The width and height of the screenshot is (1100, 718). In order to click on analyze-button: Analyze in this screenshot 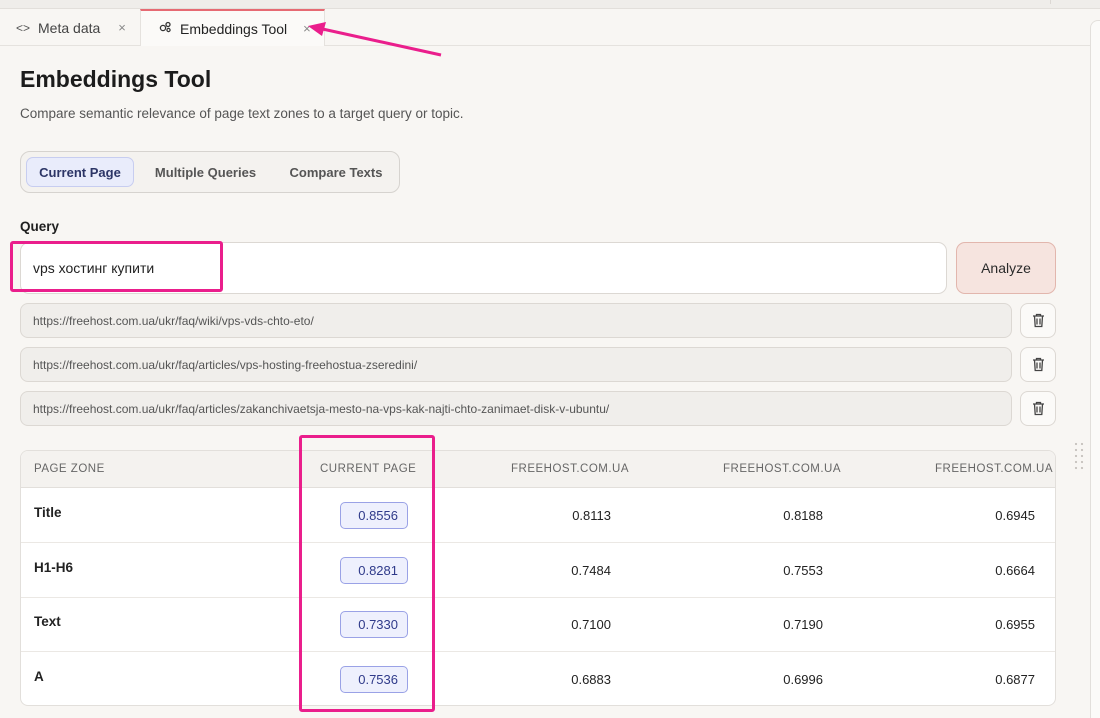, I will do `click(1006, 268)`.